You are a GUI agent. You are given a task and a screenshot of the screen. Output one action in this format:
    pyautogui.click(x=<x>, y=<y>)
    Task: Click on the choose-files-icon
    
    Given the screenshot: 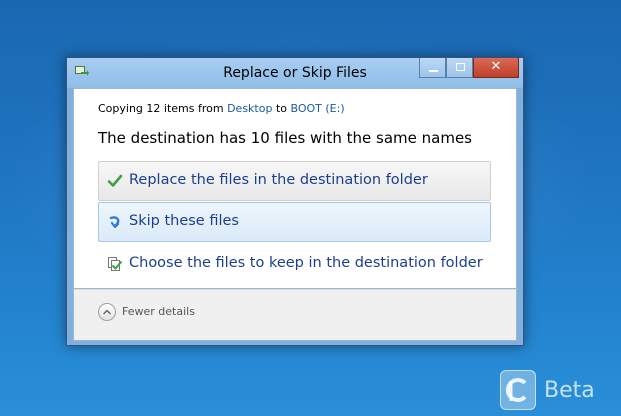 What is the action you would take?
    pyautogui.click(x=115, y=264)
    